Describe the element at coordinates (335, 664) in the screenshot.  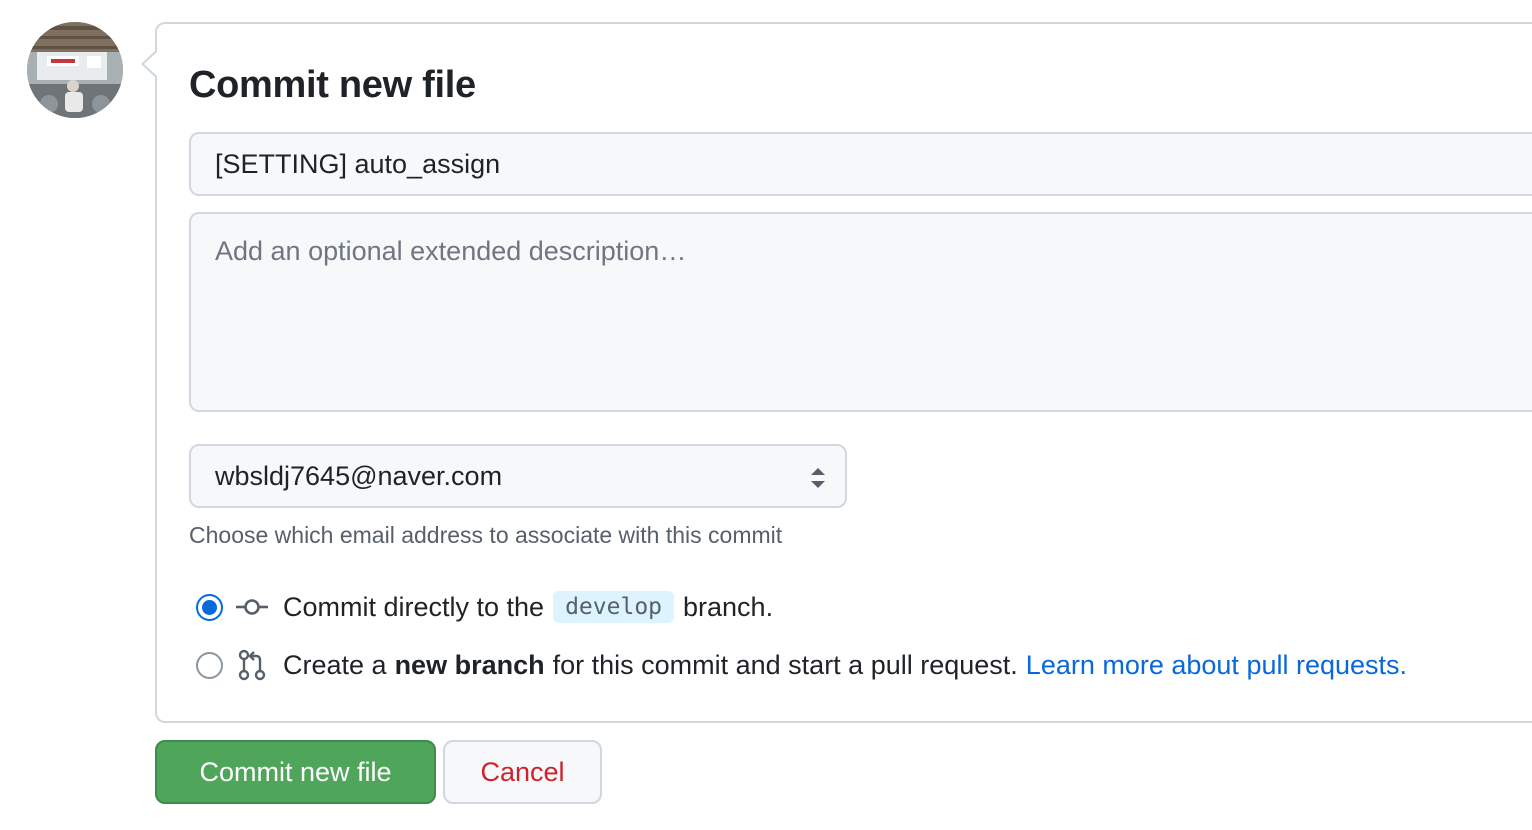
I see `new-branch-prefix: Create a` at that location.